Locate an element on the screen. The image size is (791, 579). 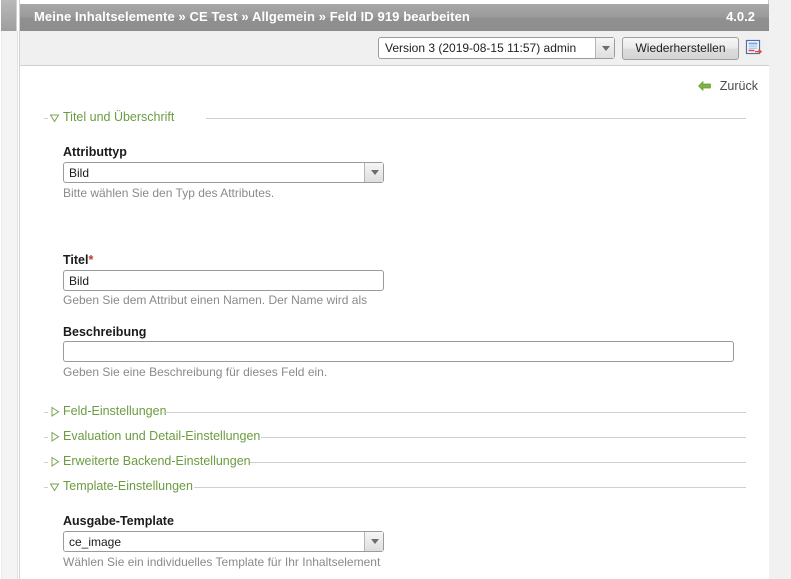
ausgabe-template-select: ce_image is located at coordinates (223, 541).